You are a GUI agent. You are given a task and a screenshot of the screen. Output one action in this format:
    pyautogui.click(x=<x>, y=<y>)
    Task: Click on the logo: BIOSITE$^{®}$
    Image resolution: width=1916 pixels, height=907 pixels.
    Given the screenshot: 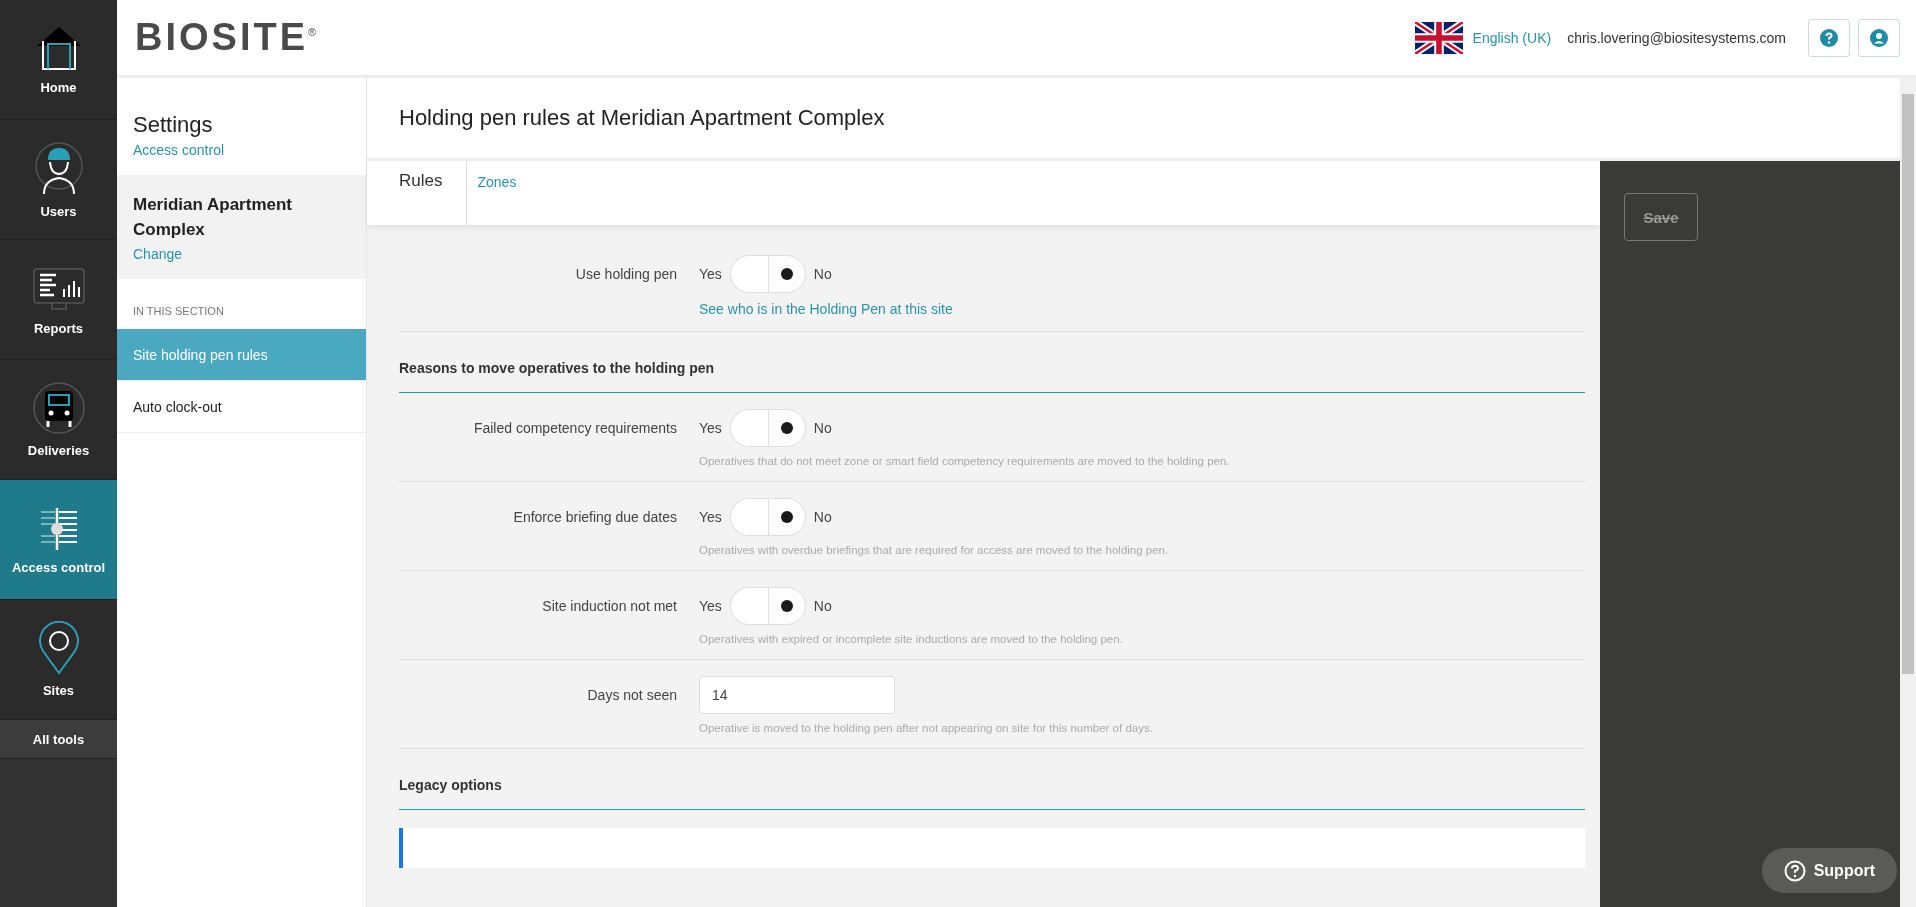 What is the action you would take?
    pyautogui.click(x=226, y=37)
    